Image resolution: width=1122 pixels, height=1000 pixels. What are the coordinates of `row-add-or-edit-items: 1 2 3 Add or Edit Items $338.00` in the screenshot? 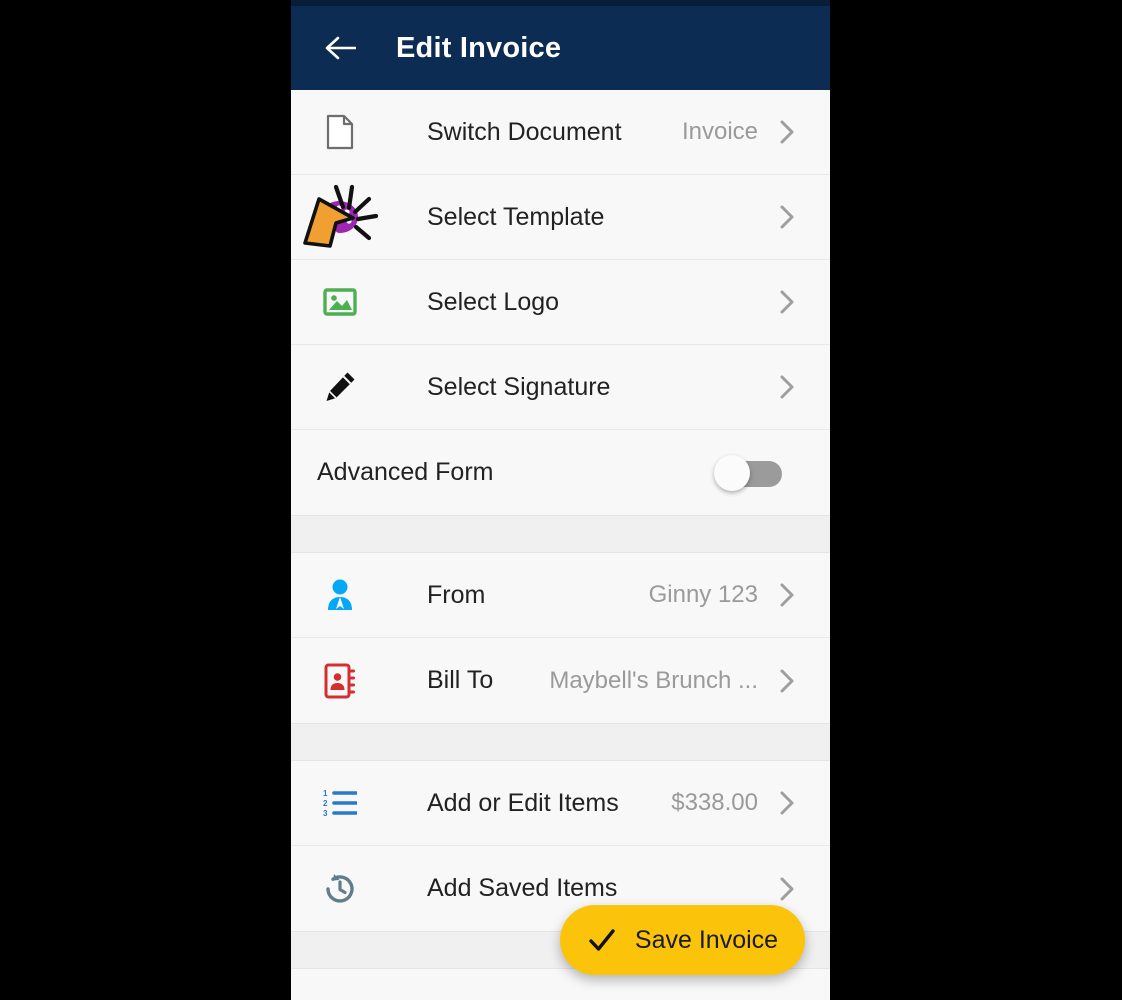 It's located at (560, 803).